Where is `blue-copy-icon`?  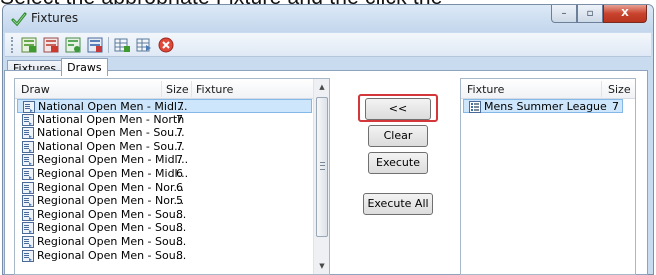
blue-copy-icon is located at coordinates (95, 44).